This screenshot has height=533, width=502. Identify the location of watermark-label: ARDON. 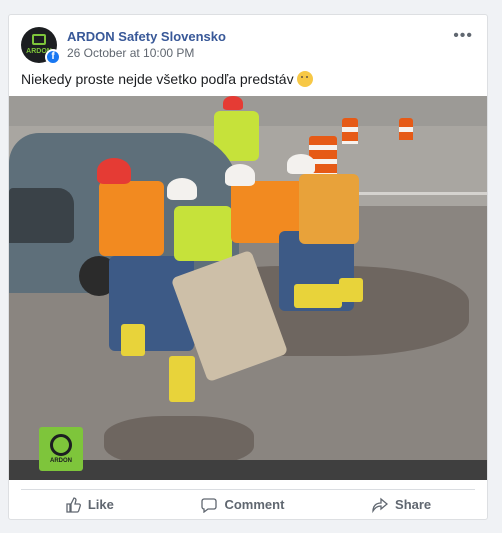
(61, 461).